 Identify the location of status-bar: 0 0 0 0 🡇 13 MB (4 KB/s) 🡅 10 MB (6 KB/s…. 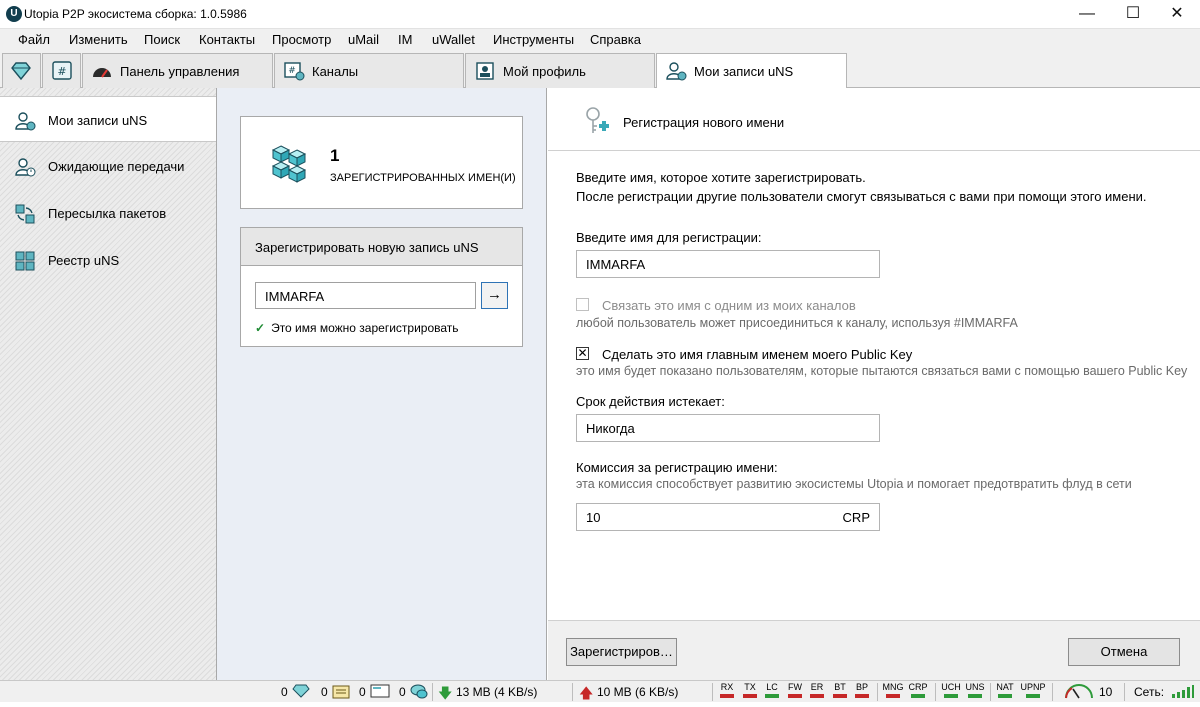
(600, 691).